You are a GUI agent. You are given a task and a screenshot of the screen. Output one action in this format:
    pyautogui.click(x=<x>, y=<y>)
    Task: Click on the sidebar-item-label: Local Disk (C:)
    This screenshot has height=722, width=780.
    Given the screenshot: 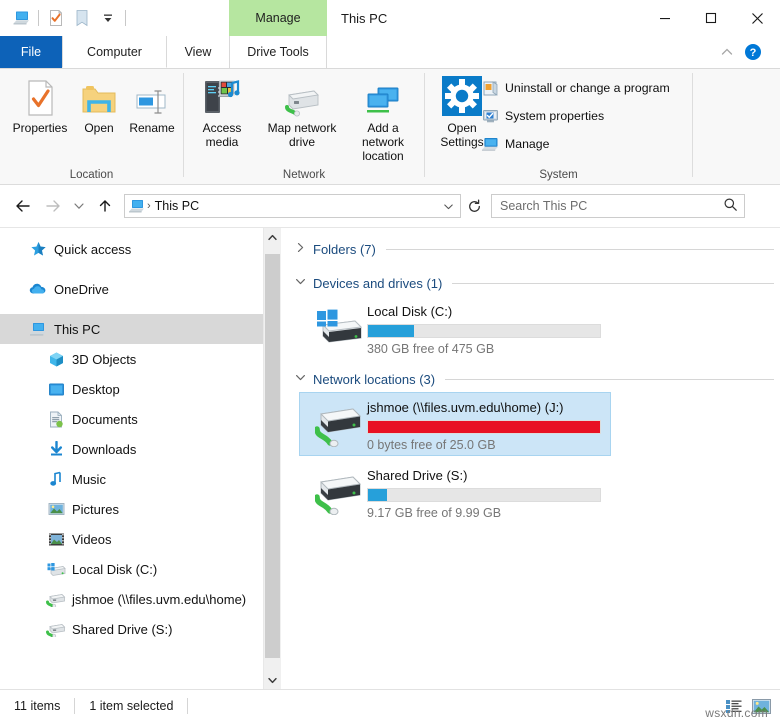 What is the action you would take?
    pyautogui.click(x=115, y=569)
    